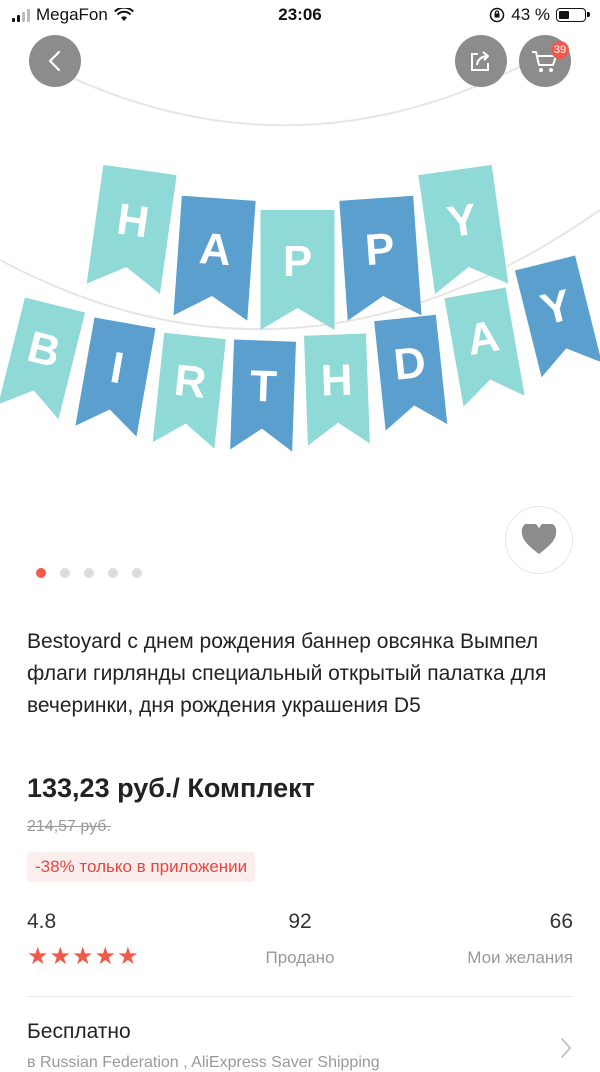 The height and width of the screenshot is (1072, 600). I want to click on heart-icon, so click(539, 539).